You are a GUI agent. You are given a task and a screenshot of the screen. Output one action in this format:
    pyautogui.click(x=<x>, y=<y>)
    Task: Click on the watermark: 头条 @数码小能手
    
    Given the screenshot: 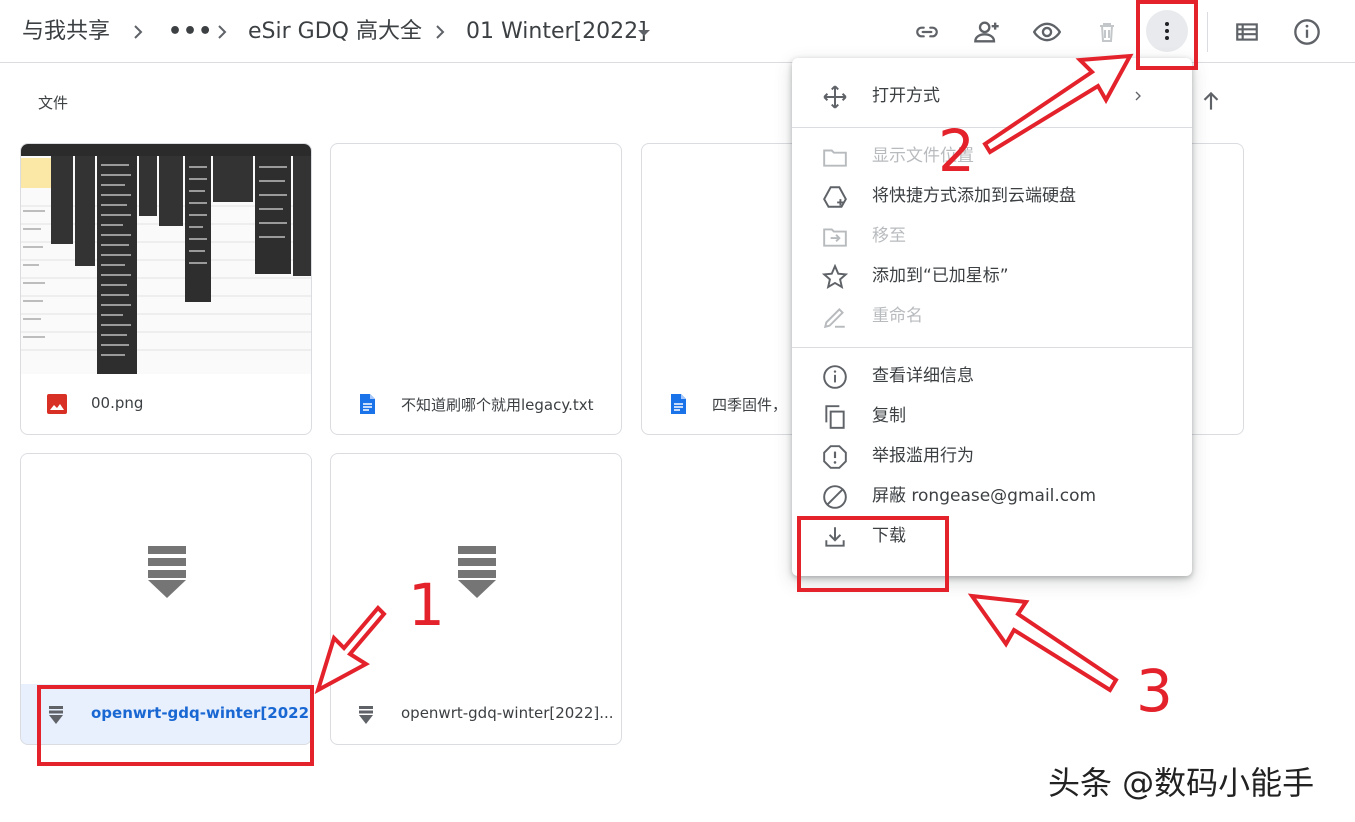 What is the action you would take?
    pyautogui.click(x=1181, y=783)
    